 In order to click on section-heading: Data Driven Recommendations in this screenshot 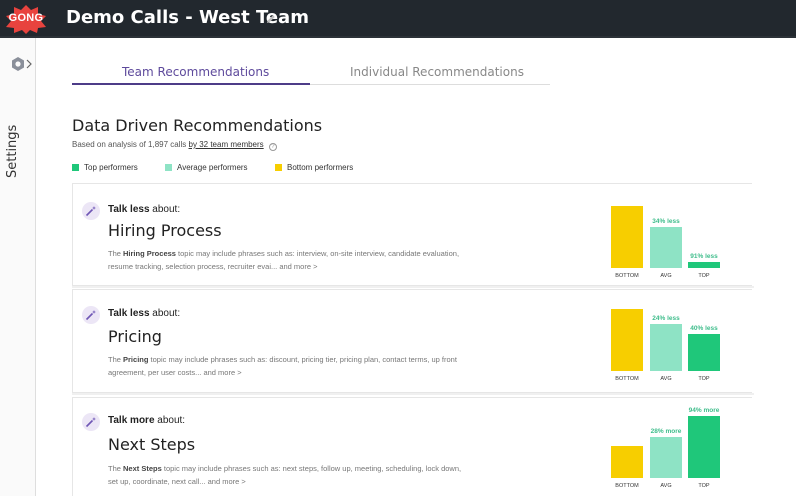, I will do `click(197, 125)`.